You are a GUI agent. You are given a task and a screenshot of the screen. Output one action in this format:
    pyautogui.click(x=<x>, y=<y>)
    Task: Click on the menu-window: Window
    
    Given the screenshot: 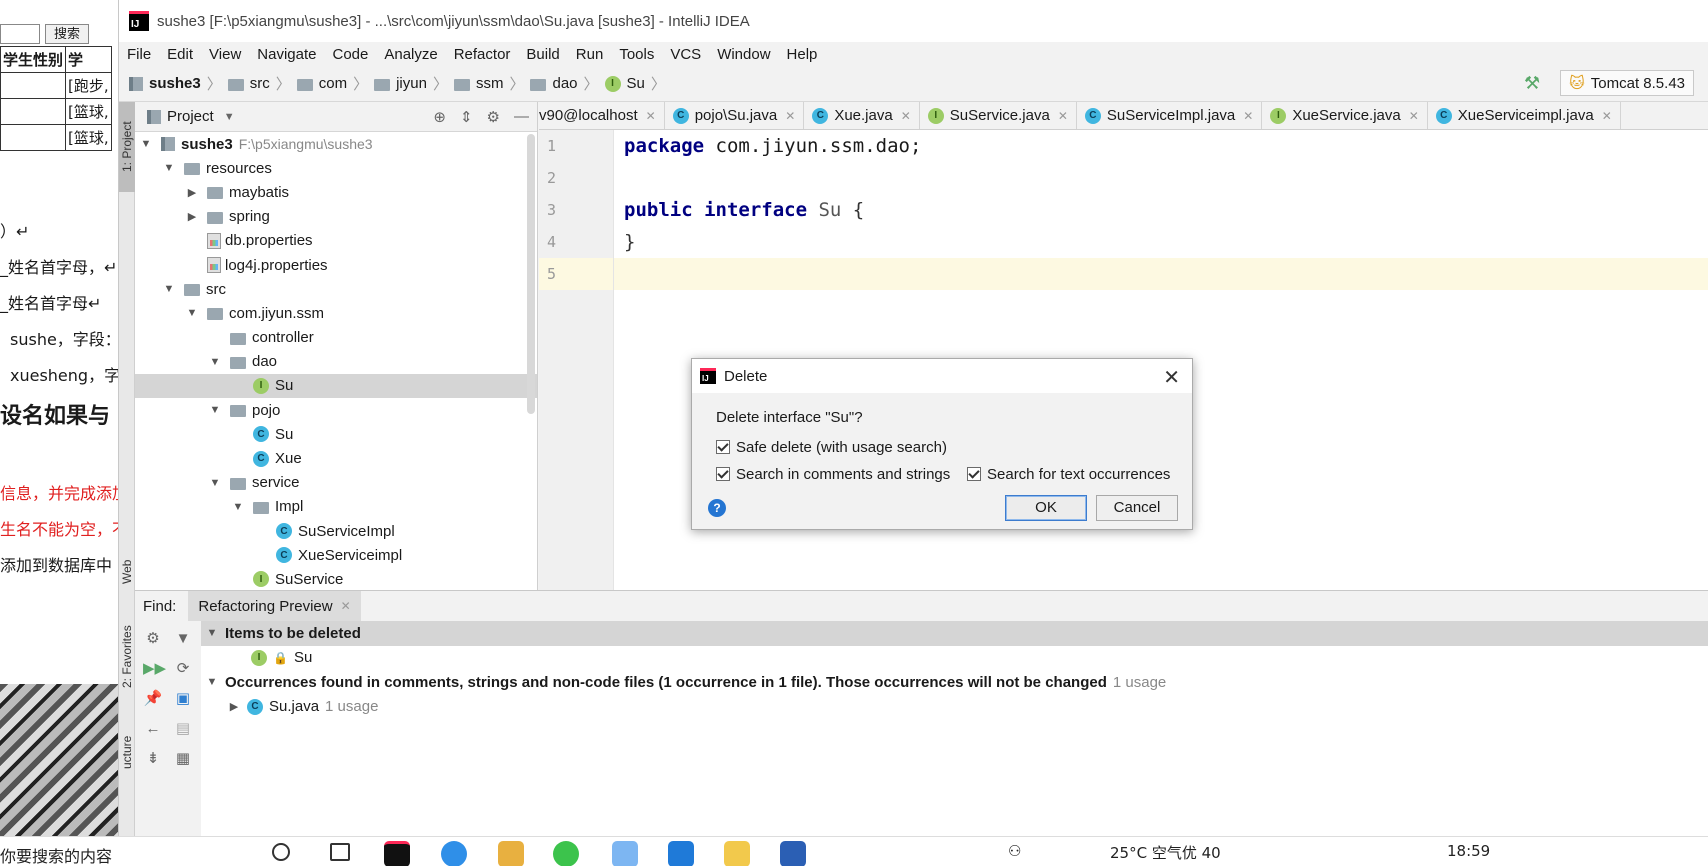 What is the action you would take?
    pyautogui.click(x=743, y=54)
    